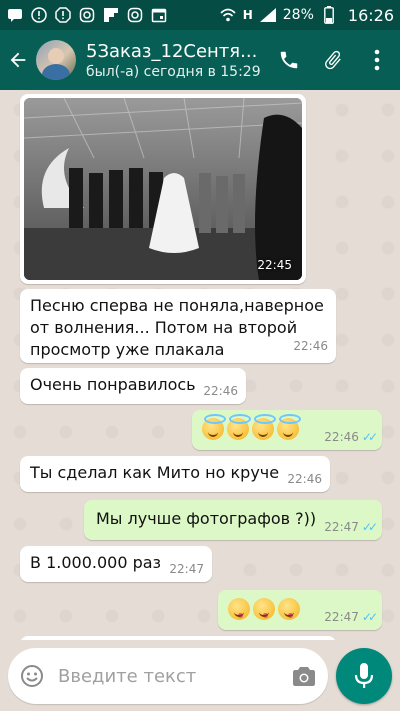  I want to click on battery-percent: 28%, so click(298, 15).